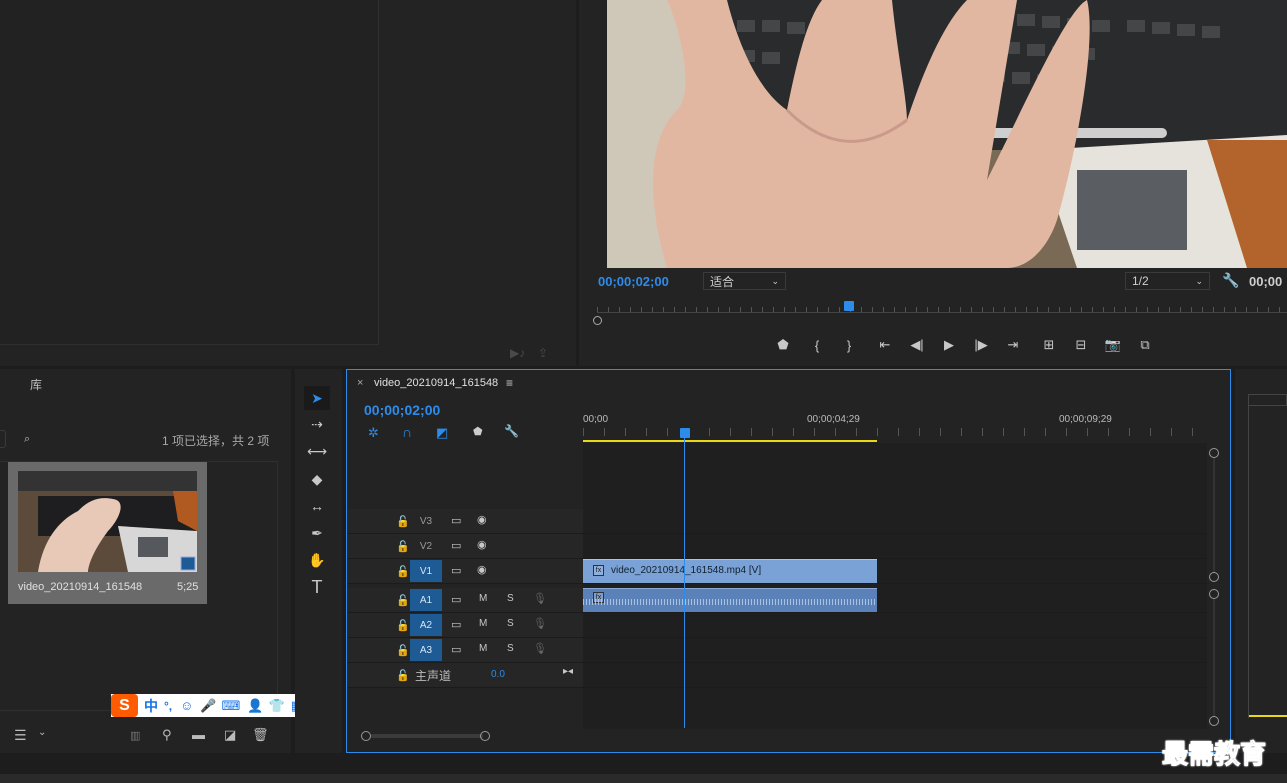  Describe the element at coordinates (186, 705) in the screenshot. I see `emoji-icon: ☺` at that location.